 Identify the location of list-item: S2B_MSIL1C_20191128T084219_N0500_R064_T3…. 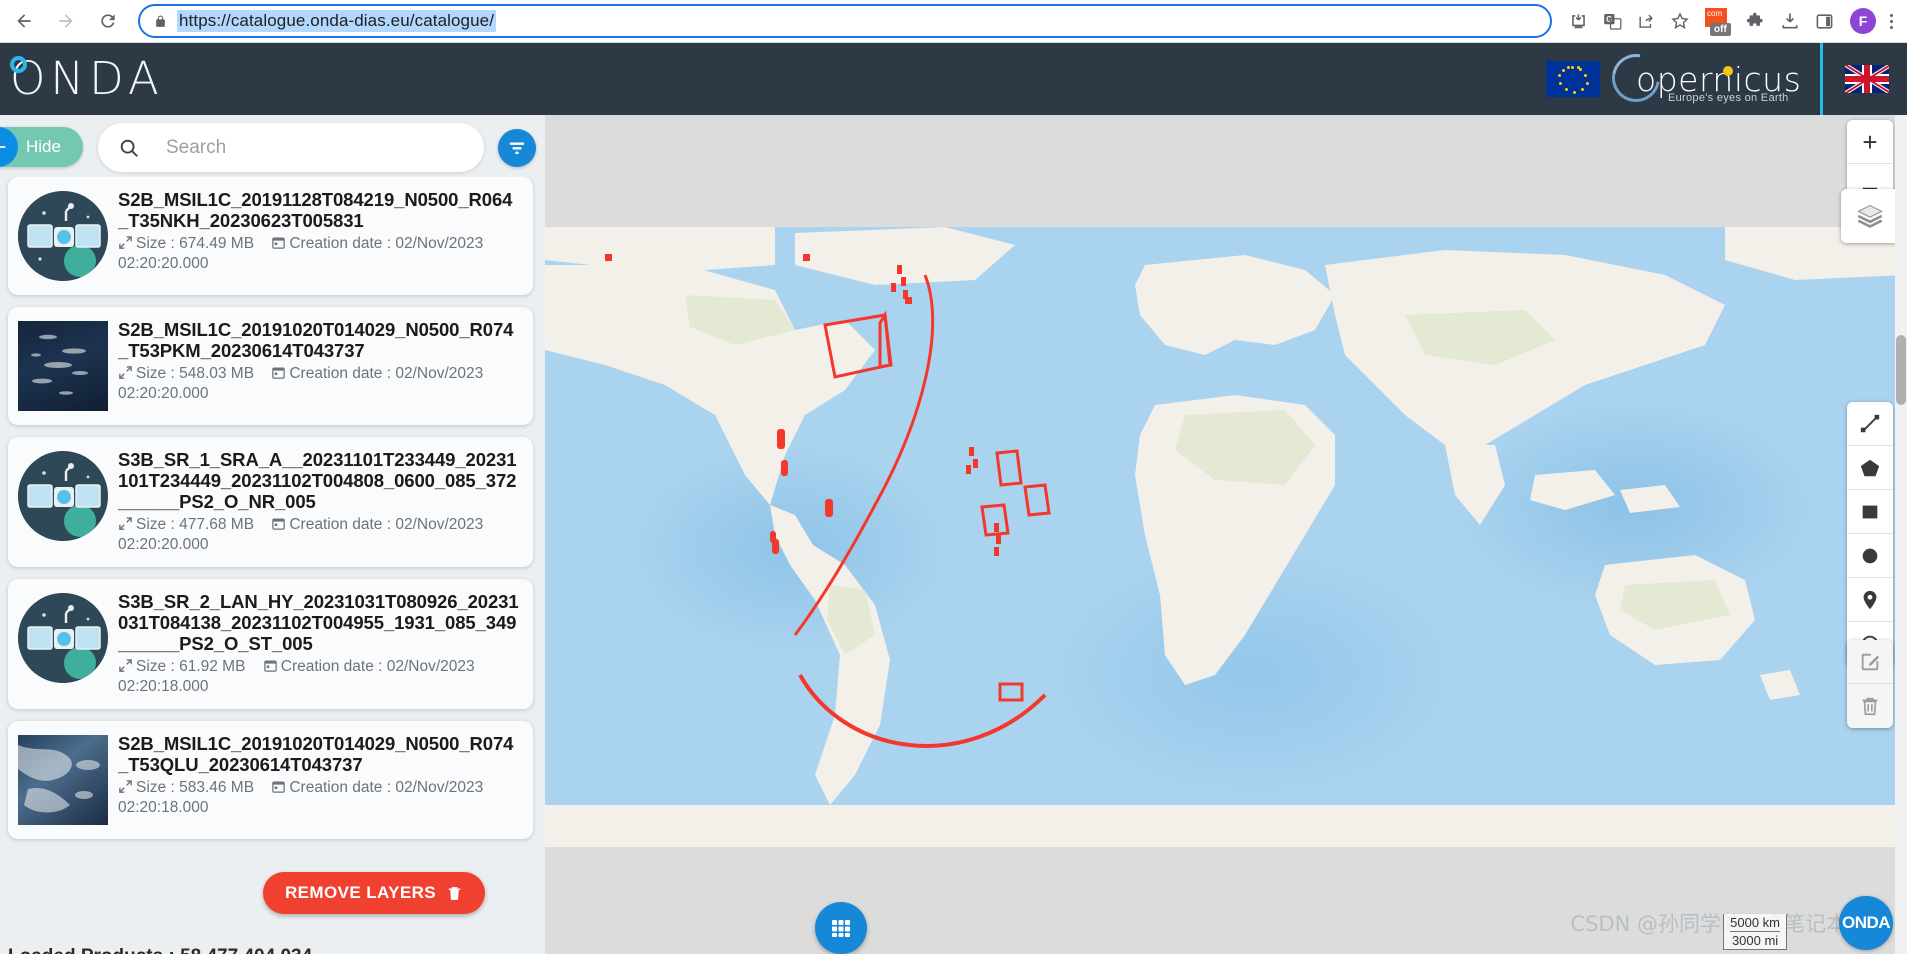
(270, 236).